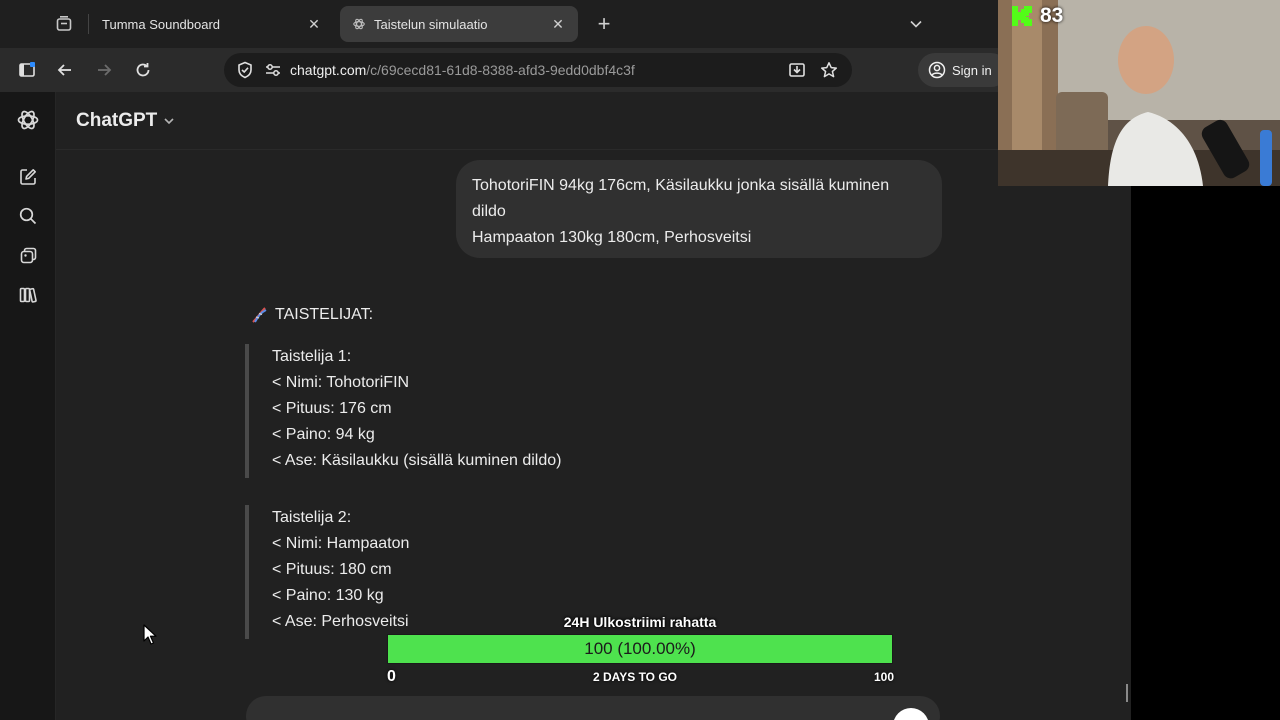 The width and height of the screenshot is (1280, 720). I want to click on fighter-height-line: < Pituus: 176 cm, so click(332, 408).